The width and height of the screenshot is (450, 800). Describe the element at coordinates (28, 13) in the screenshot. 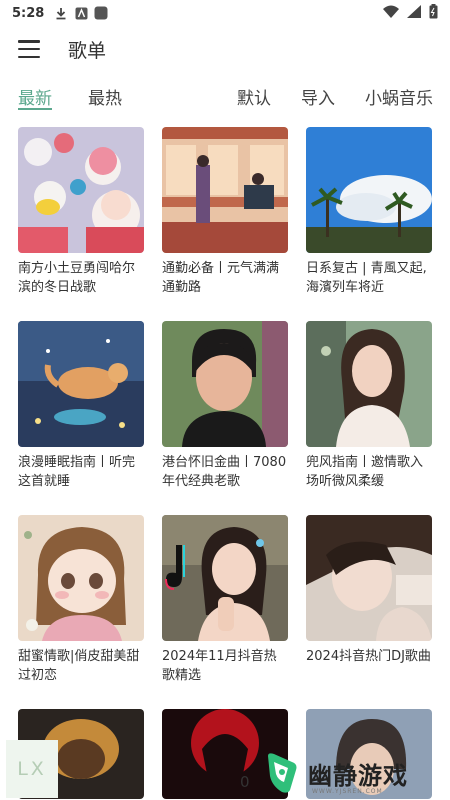

I see `status-time: 5:28` at that location.